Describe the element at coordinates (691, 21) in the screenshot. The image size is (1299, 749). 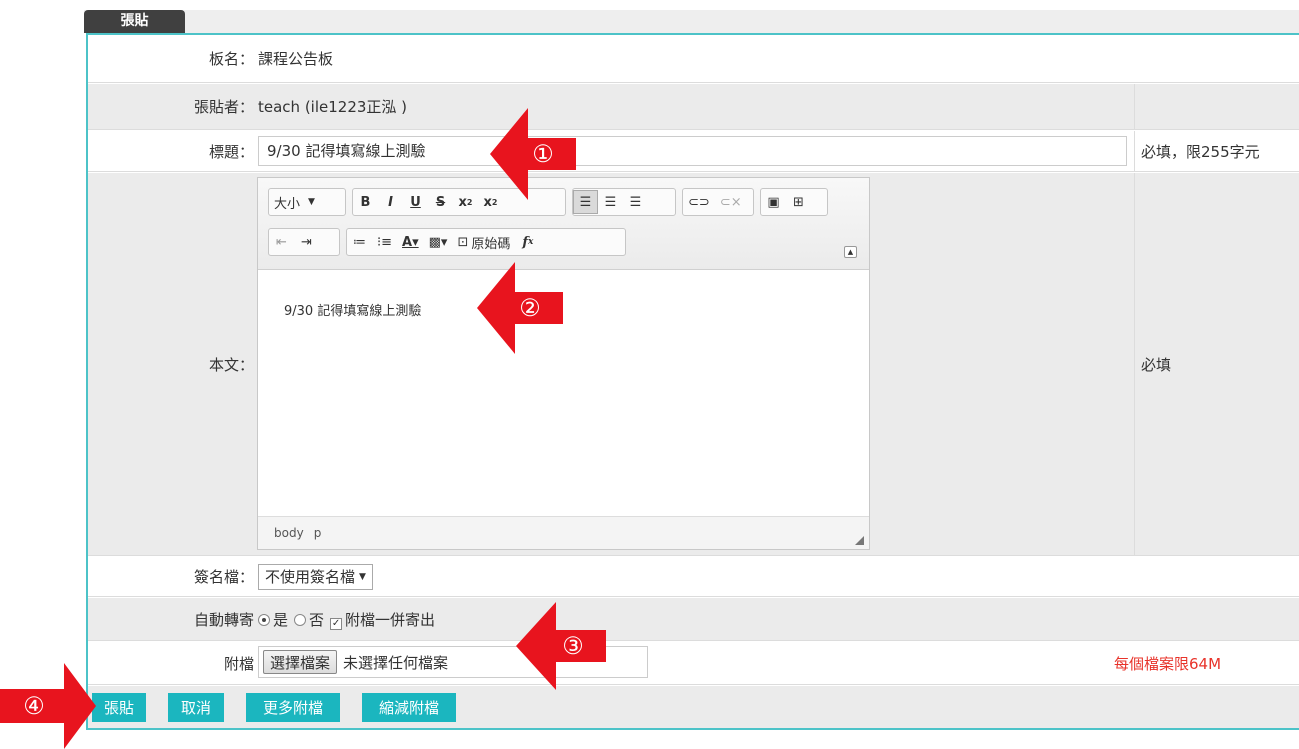
I see `tab-strip: 張貼` at that location.